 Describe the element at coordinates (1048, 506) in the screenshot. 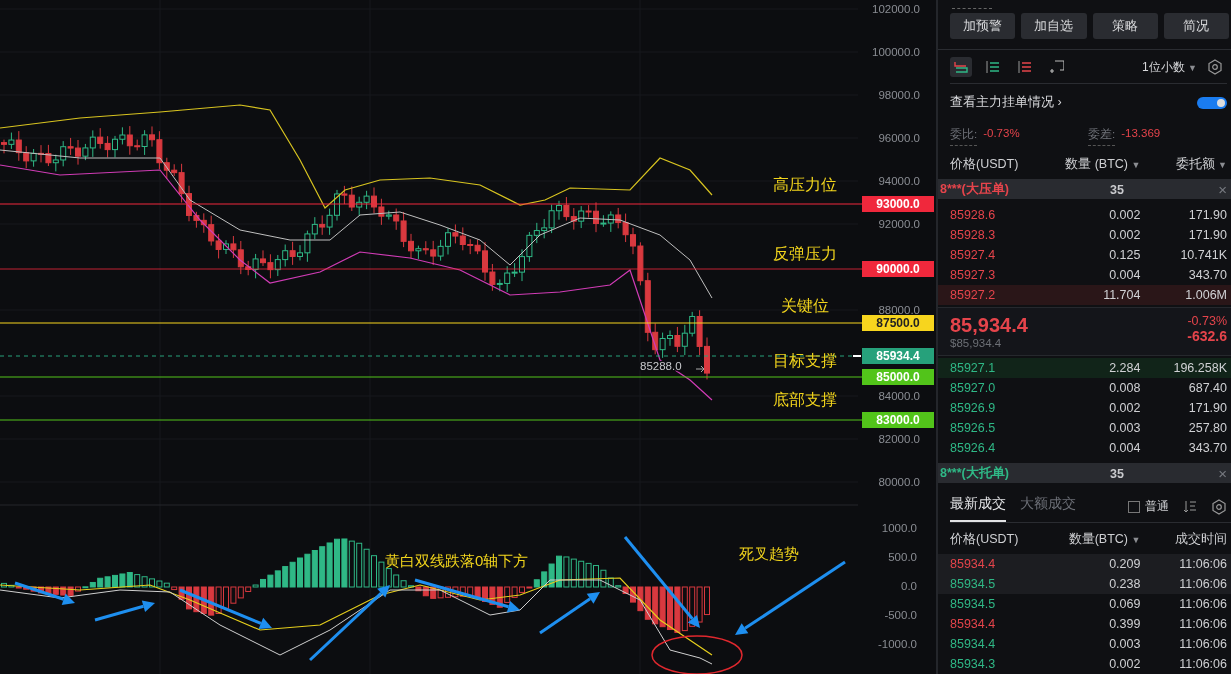

I see `trades-tab: 大额成交` at that location.